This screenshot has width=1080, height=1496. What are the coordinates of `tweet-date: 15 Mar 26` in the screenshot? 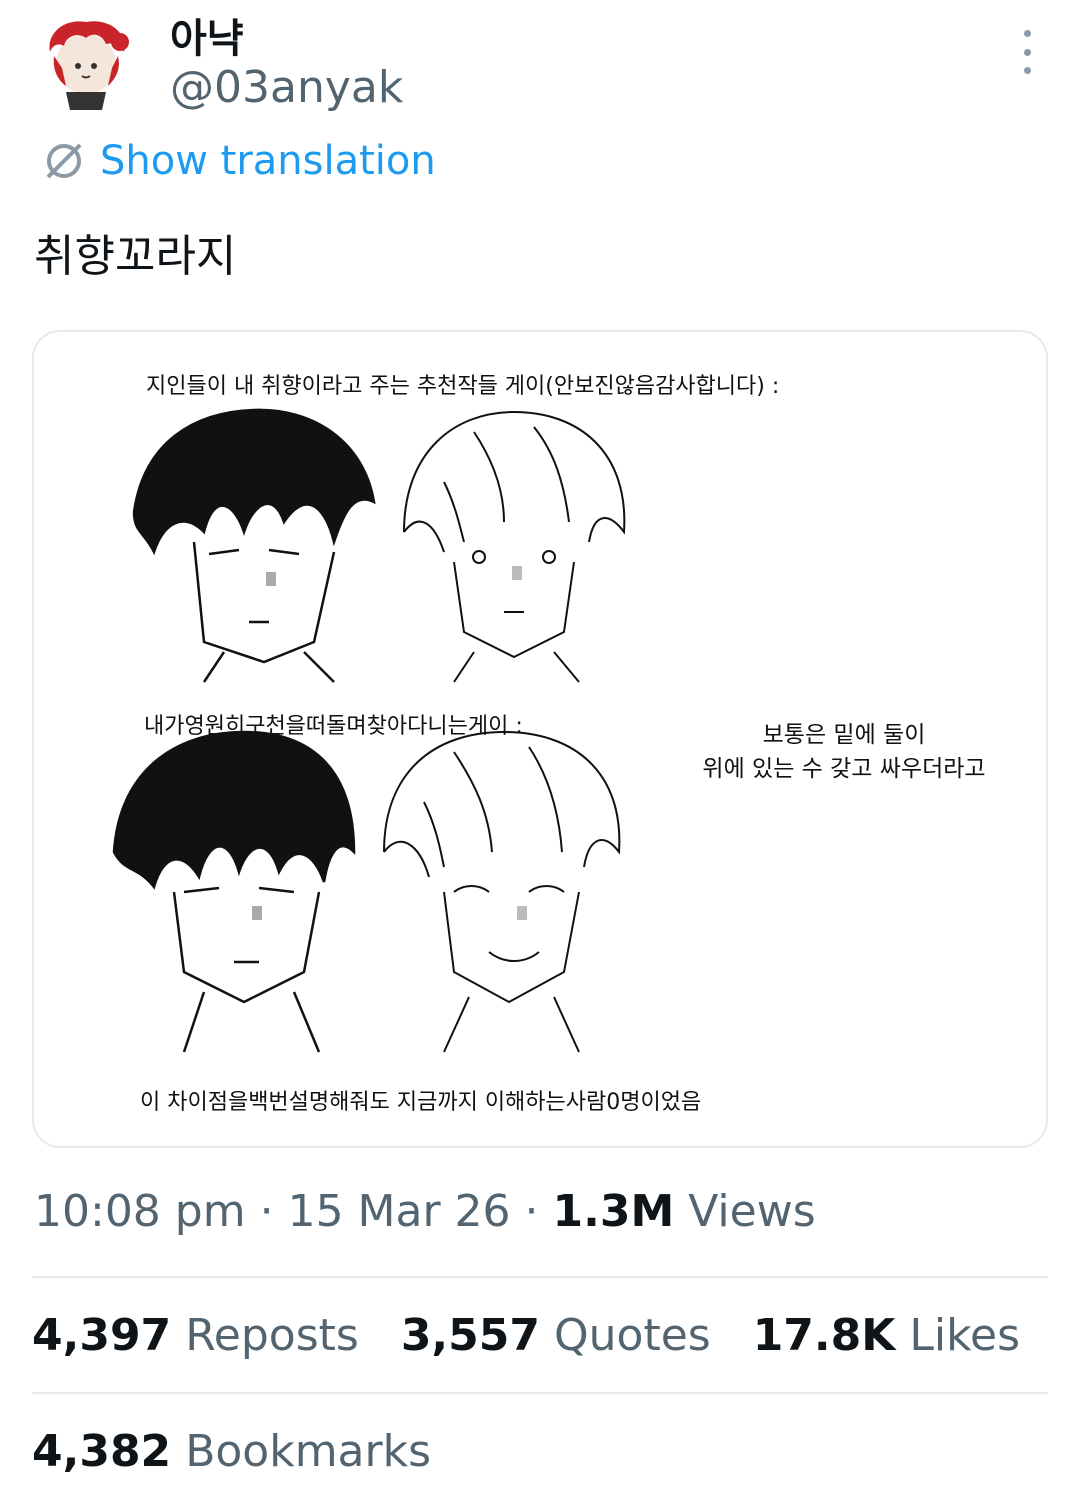 It's located at (399, 1211).